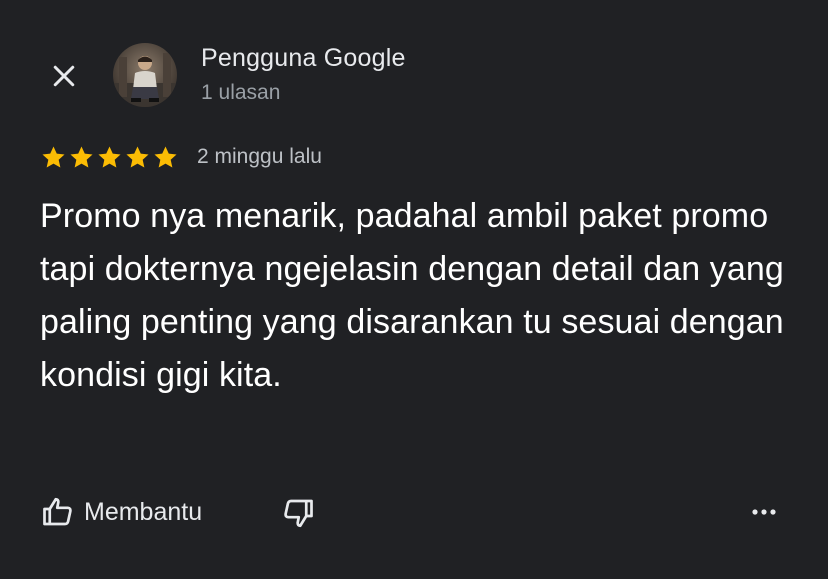 The width and height of the screenshot is (828, 579). What do you see at coordinates (143, 511) in the screenshot?
I see `helpful-label: Membantu` at bounding box center [143, 511].